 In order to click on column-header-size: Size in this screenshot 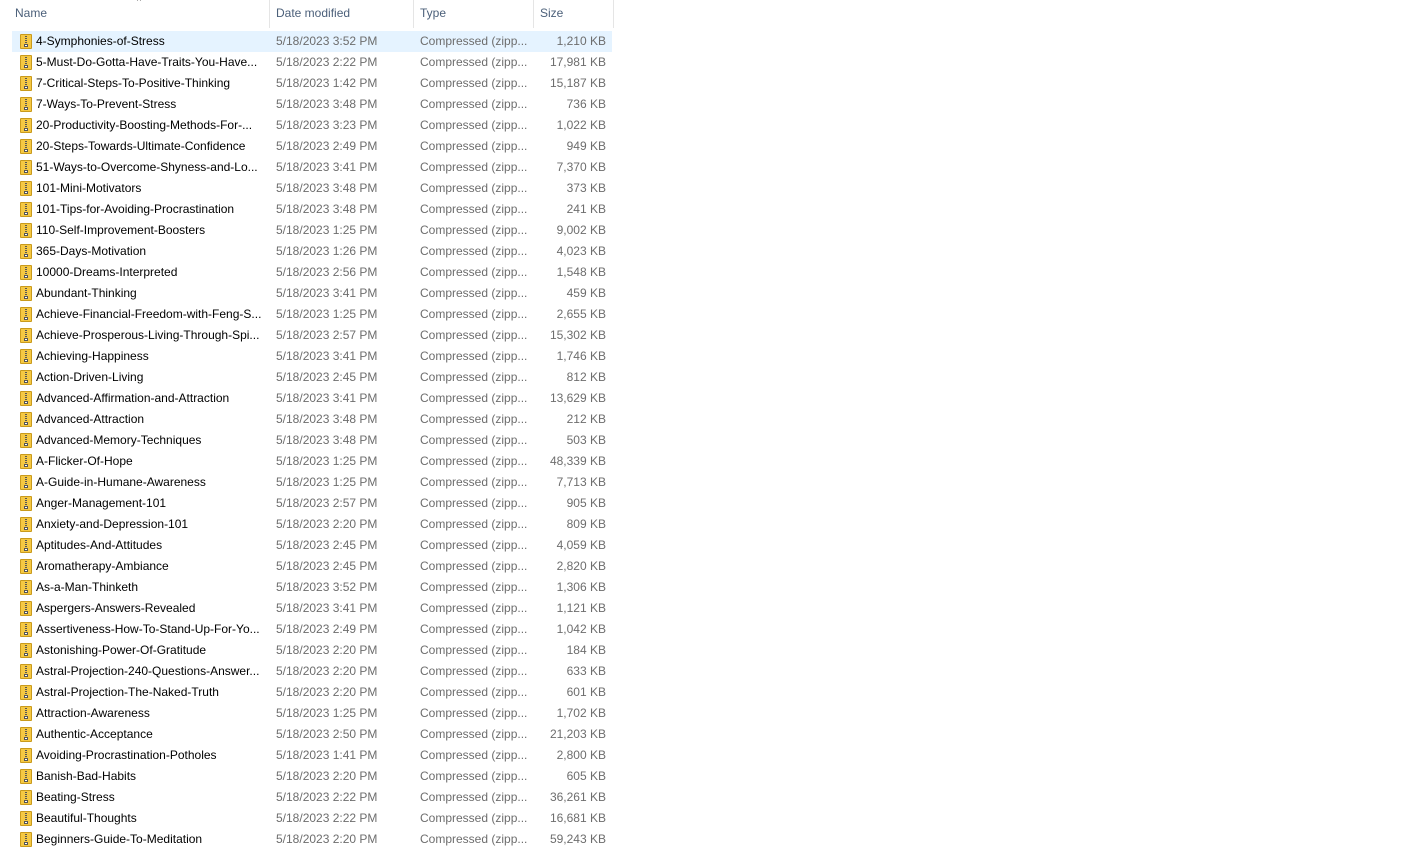, I will do `click(574, 14)`.